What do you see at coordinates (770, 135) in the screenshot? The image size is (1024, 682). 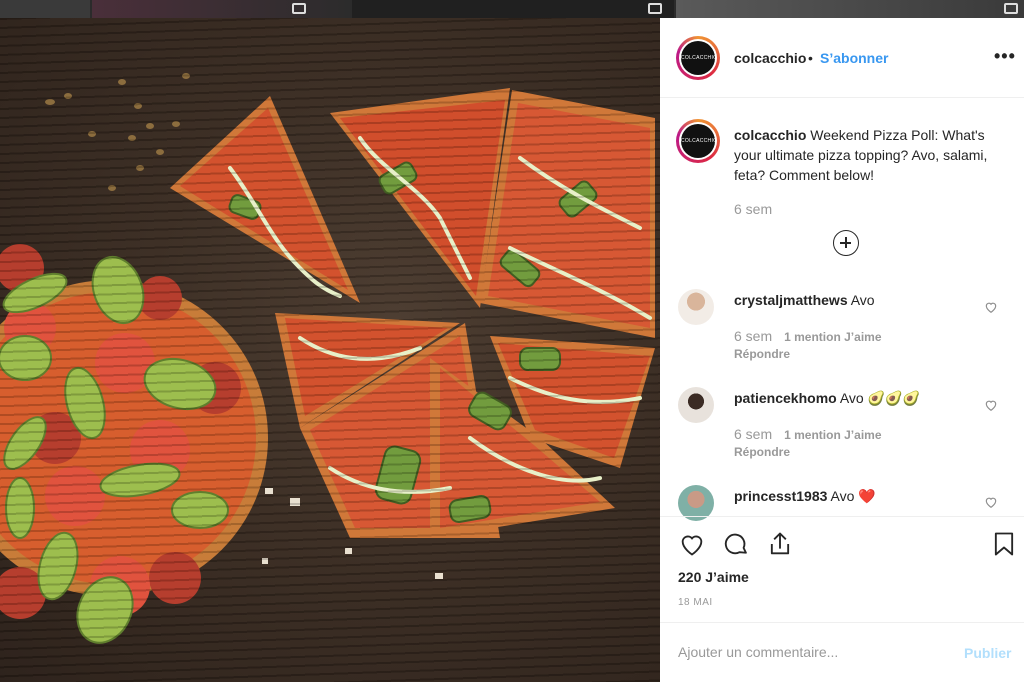 I see `caption-username: colcacchio` at bounding box center [770, 135].